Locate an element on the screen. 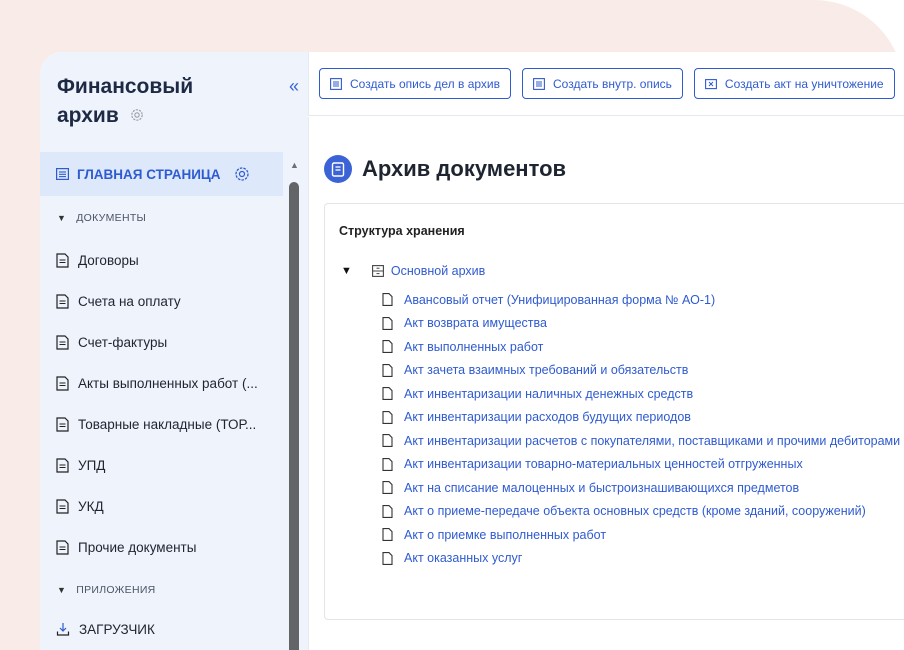 This screenshot has width=904, height=650. sidebar-item-loader: ЗАГРУЗЧИК is located at coordinates (161, 629).